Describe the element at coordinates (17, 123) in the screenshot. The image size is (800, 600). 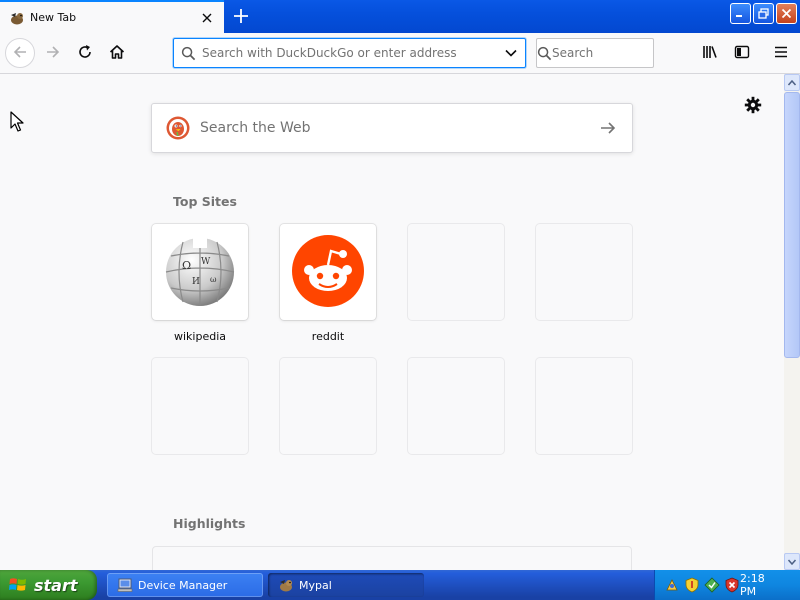
I see `mouse-cursor-icon` at that location.